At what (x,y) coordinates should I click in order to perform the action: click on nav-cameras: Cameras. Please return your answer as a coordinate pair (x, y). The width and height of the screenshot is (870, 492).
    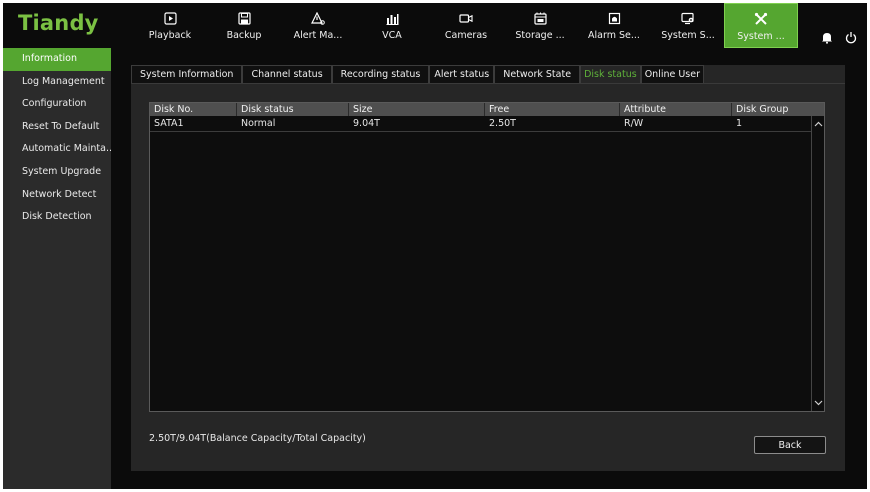
    Looking at the image, I should click on (466, 25).